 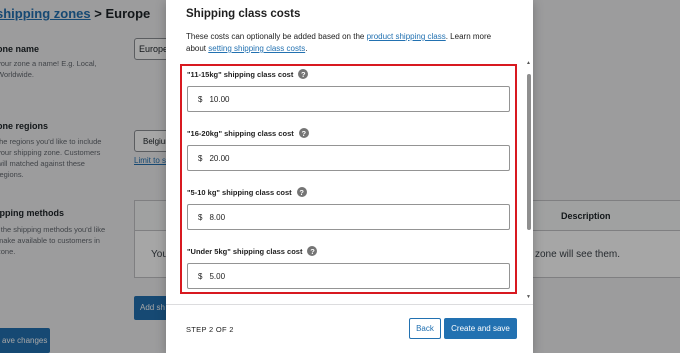 What do you see at coordinates (245, 251) in the screenshot?
I see `field-label-text: "Under 5kg" shipping class cost` at bounding box center [245, 251].